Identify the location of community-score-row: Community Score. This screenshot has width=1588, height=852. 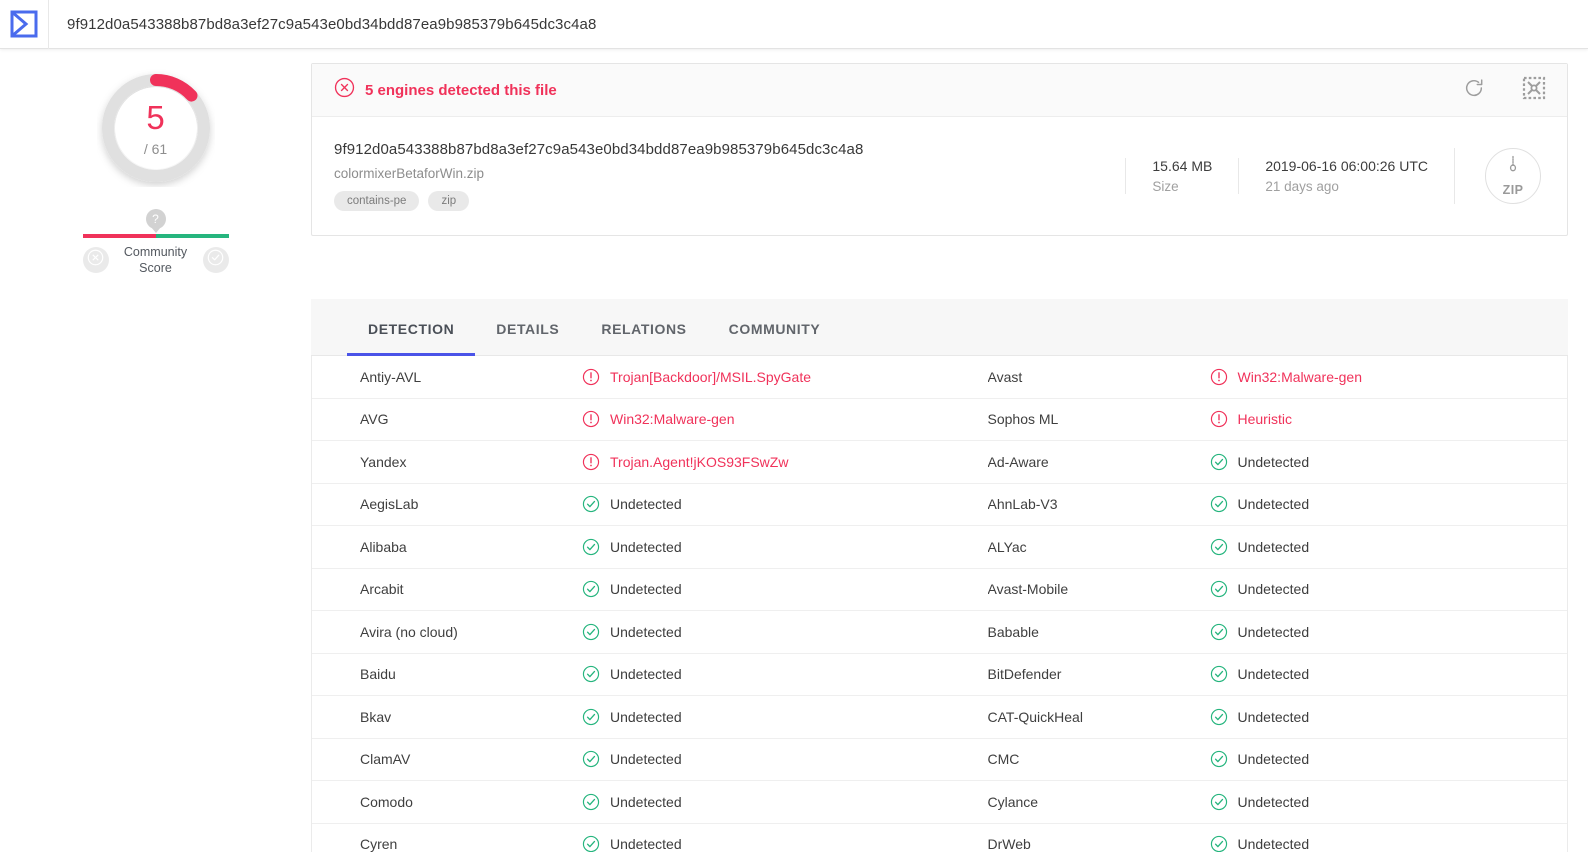
(155, 260).